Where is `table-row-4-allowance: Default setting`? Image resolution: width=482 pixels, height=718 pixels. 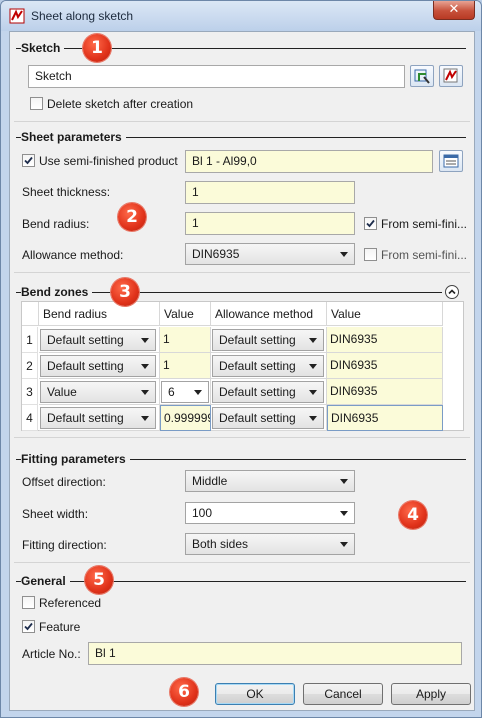
table-row-4-allowance: Default setting is located at coordinates (269, 418).